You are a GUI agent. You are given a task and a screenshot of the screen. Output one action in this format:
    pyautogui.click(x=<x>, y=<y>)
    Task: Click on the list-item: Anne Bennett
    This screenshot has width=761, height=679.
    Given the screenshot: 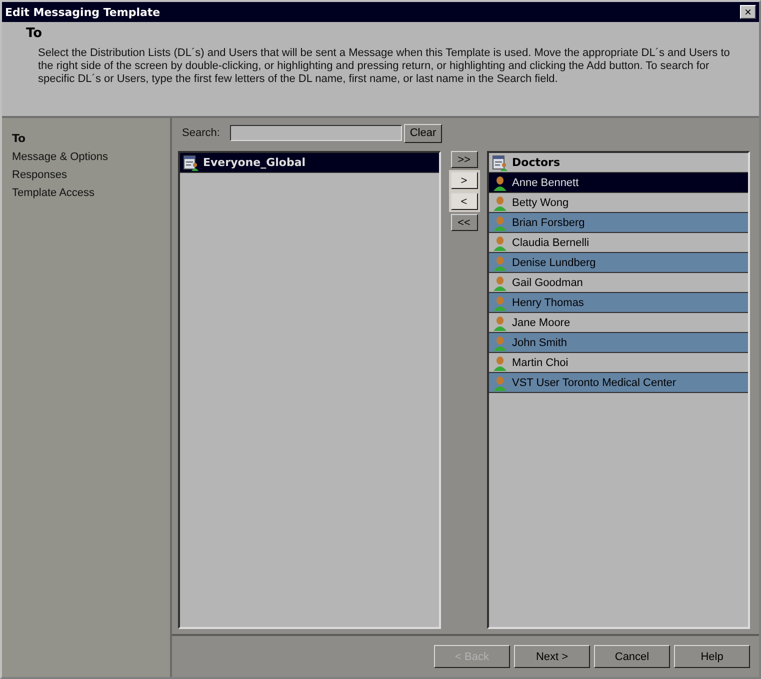 What is the action you would take?
    pyautogui.click(x=618, y=183)
    